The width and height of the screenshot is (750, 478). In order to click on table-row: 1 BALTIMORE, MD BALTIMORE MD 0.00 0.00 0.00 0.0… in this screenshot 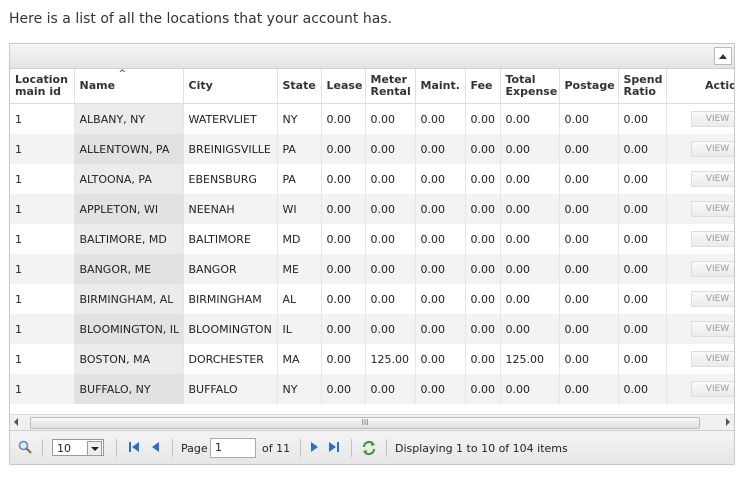, I will do `click(372, 239)`.